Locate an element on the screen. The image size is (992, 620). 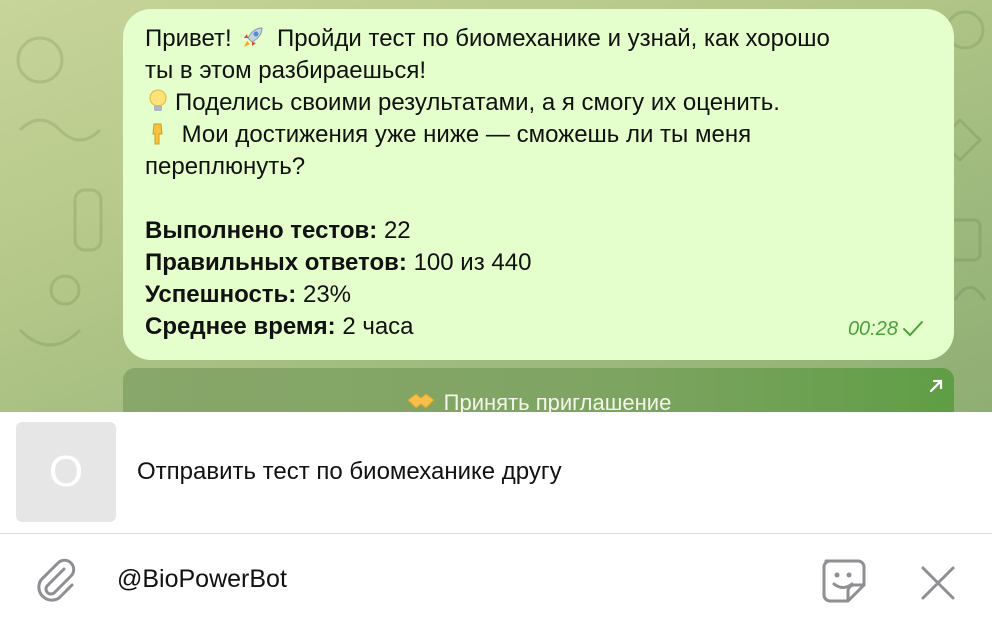
stat-tests: Выполнено тестов: 22 is located at coordinates (278, 230).